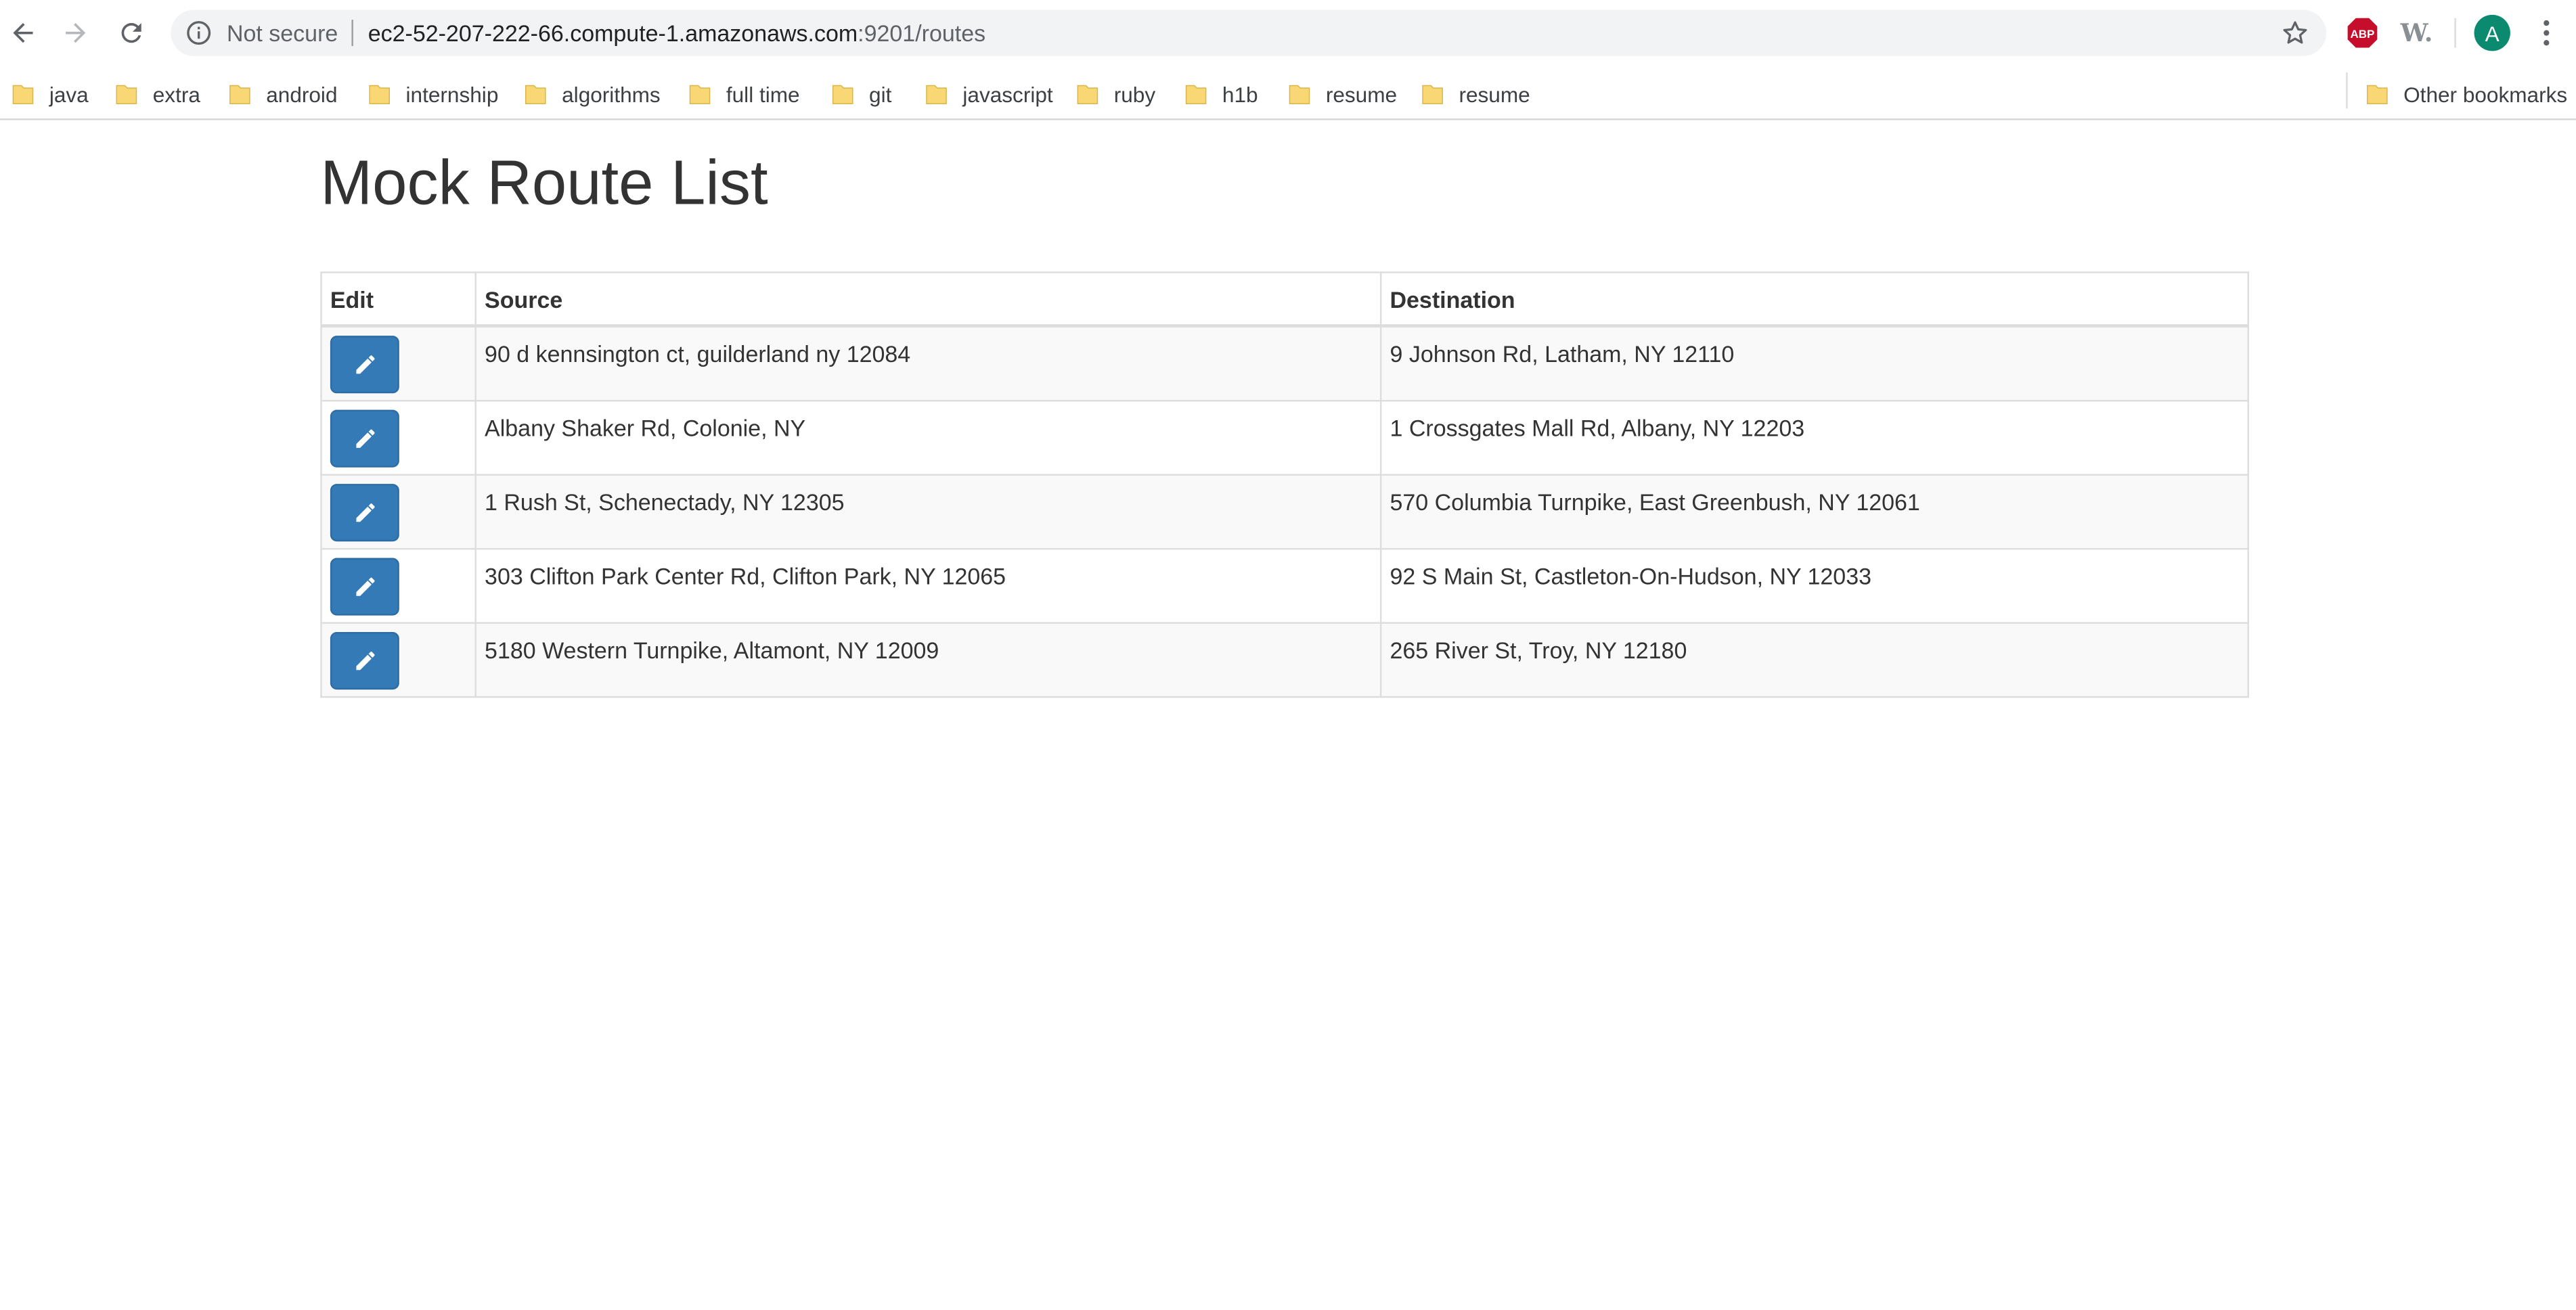 The width and height of the screenshot is (2576, 1310). I want to click on bookmark-folder-item: ruby, so click(1115, 93).